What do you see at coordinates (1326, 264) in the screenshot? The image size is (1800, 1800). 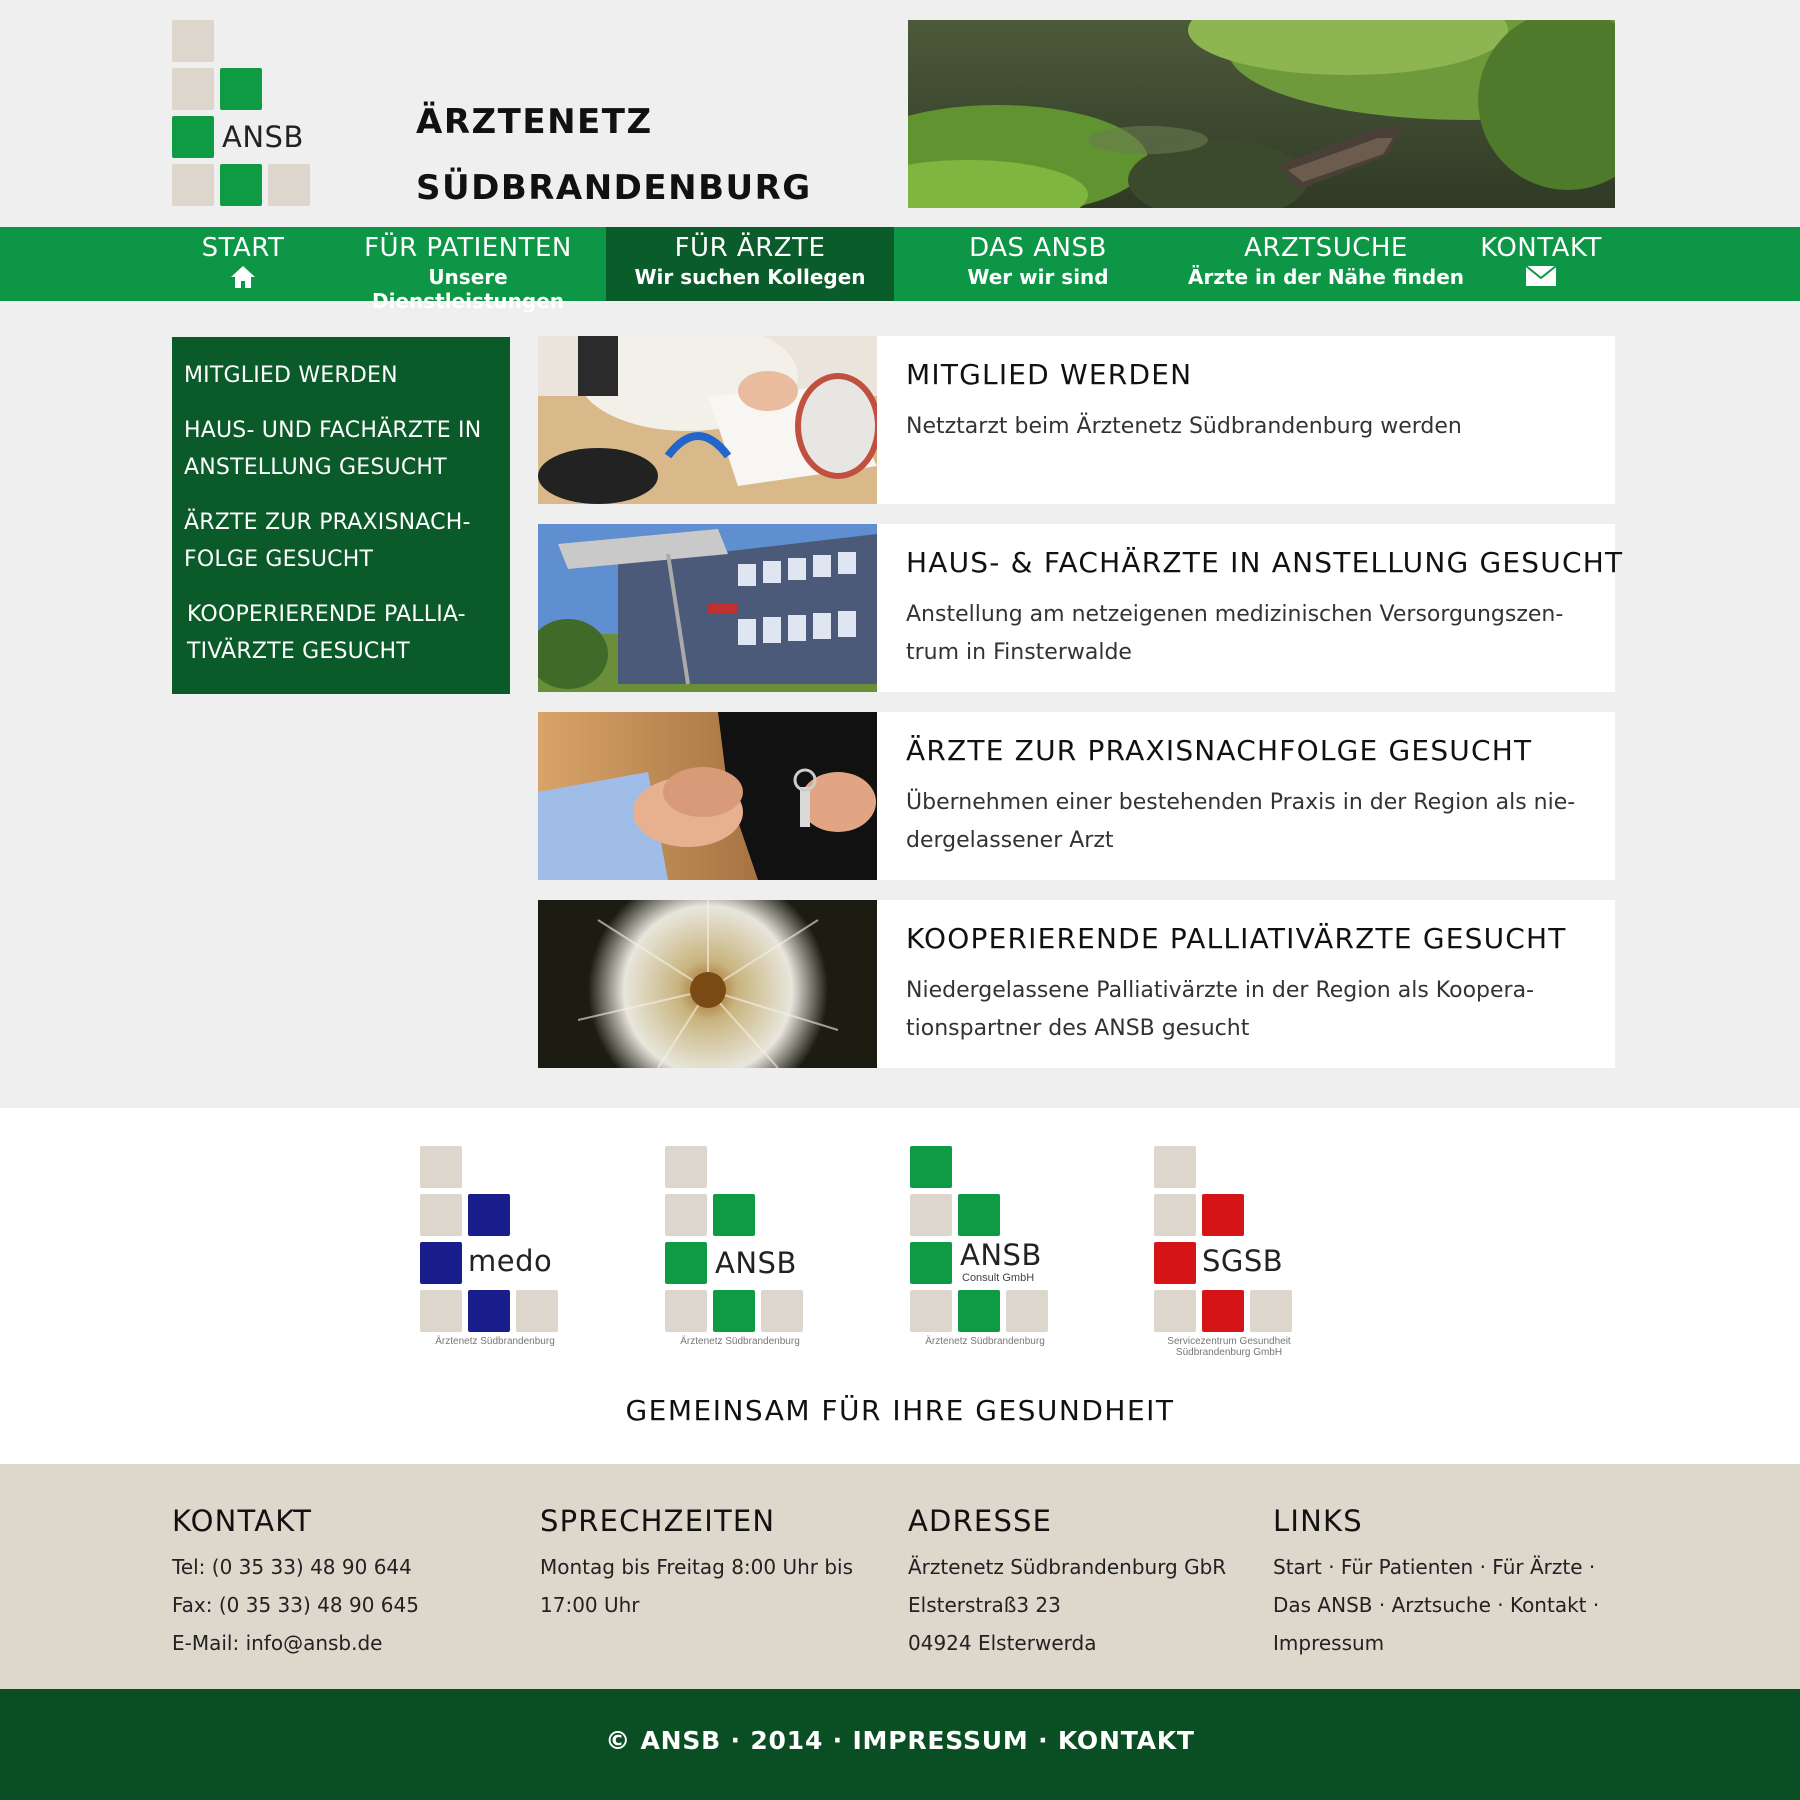 I see `nav-arztsuche: ARZTSUCHE Ärzte in der Nähe finden` at bounding box center [1326, 264].